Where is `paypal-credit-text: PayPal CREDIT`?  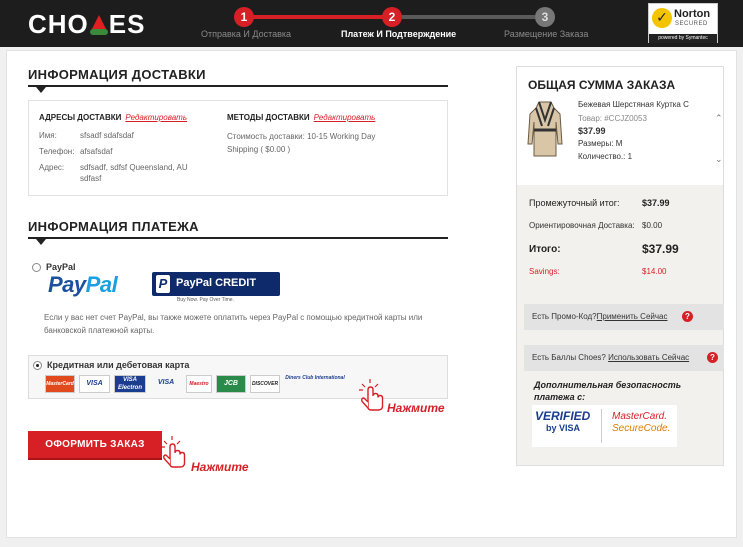 paypal-credit-text: PayPal CREDIT is located at coordinates (216, 283).